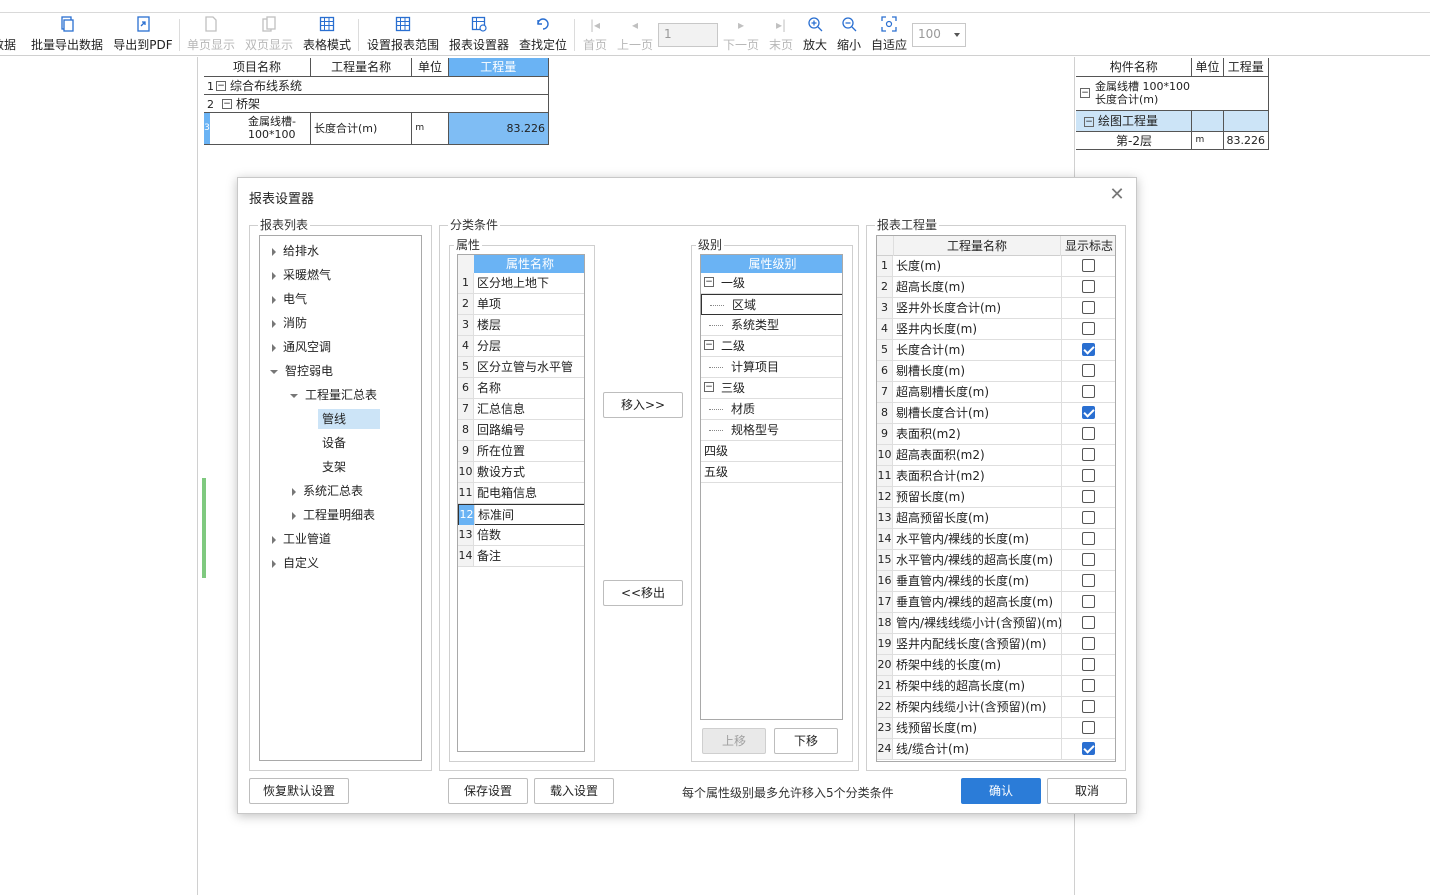  Describe the element at coordinates (211, 35) in the screenshot. I see `single-page-button: 单页显示` at that location.